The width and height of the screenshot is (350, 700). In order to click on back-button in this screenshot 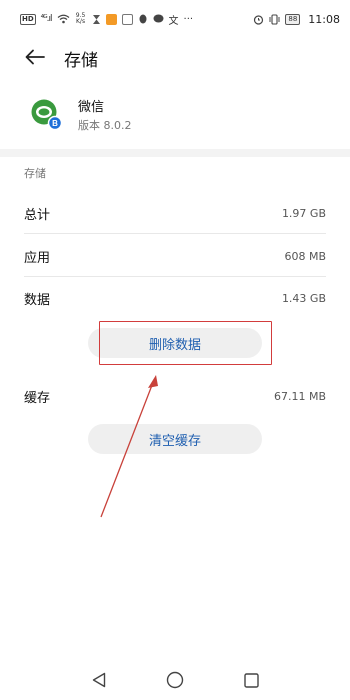, I will do `click(35, 57)`.